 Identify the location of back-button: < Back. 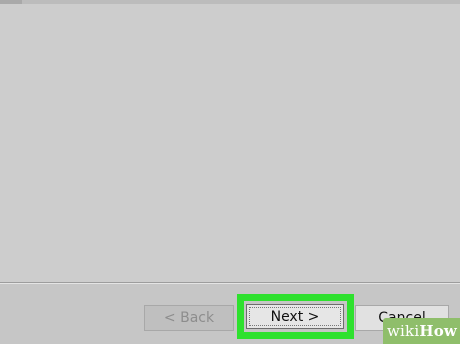
(189, 318).